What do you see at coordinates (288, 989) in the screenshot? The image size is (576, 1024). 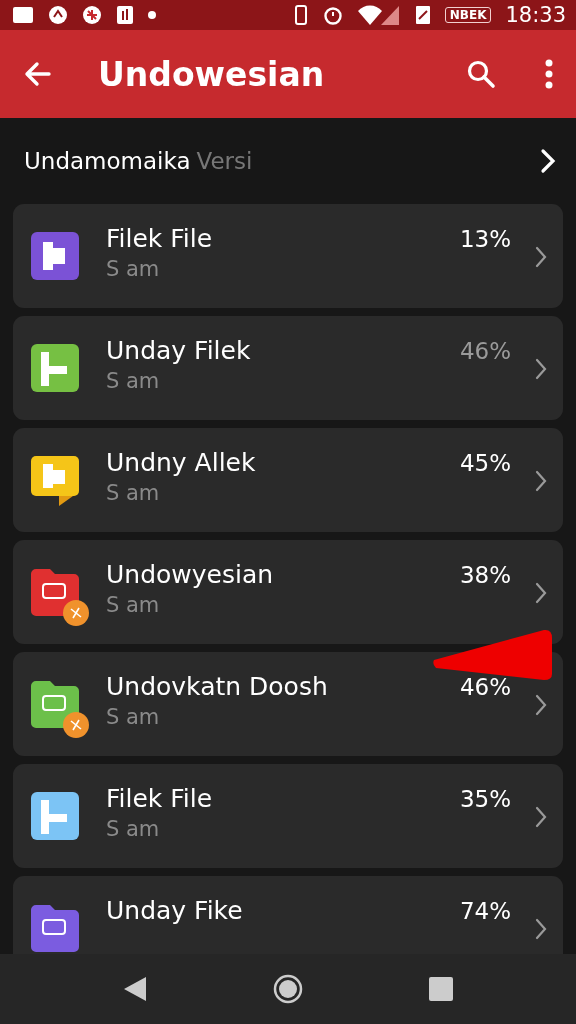 I see `home-nav-icon` at bounding box center [288, 989].